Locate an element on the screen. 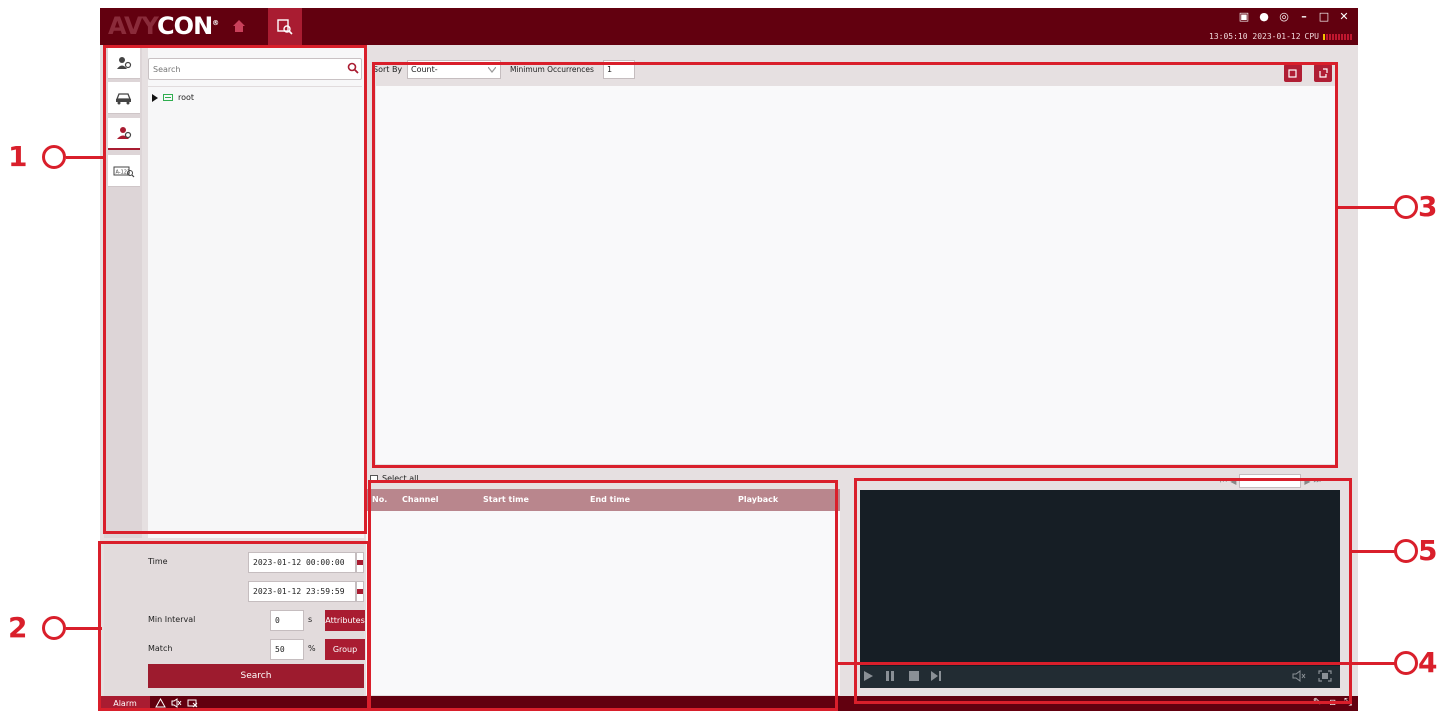  home-icon is located at coordinates (239, 26).